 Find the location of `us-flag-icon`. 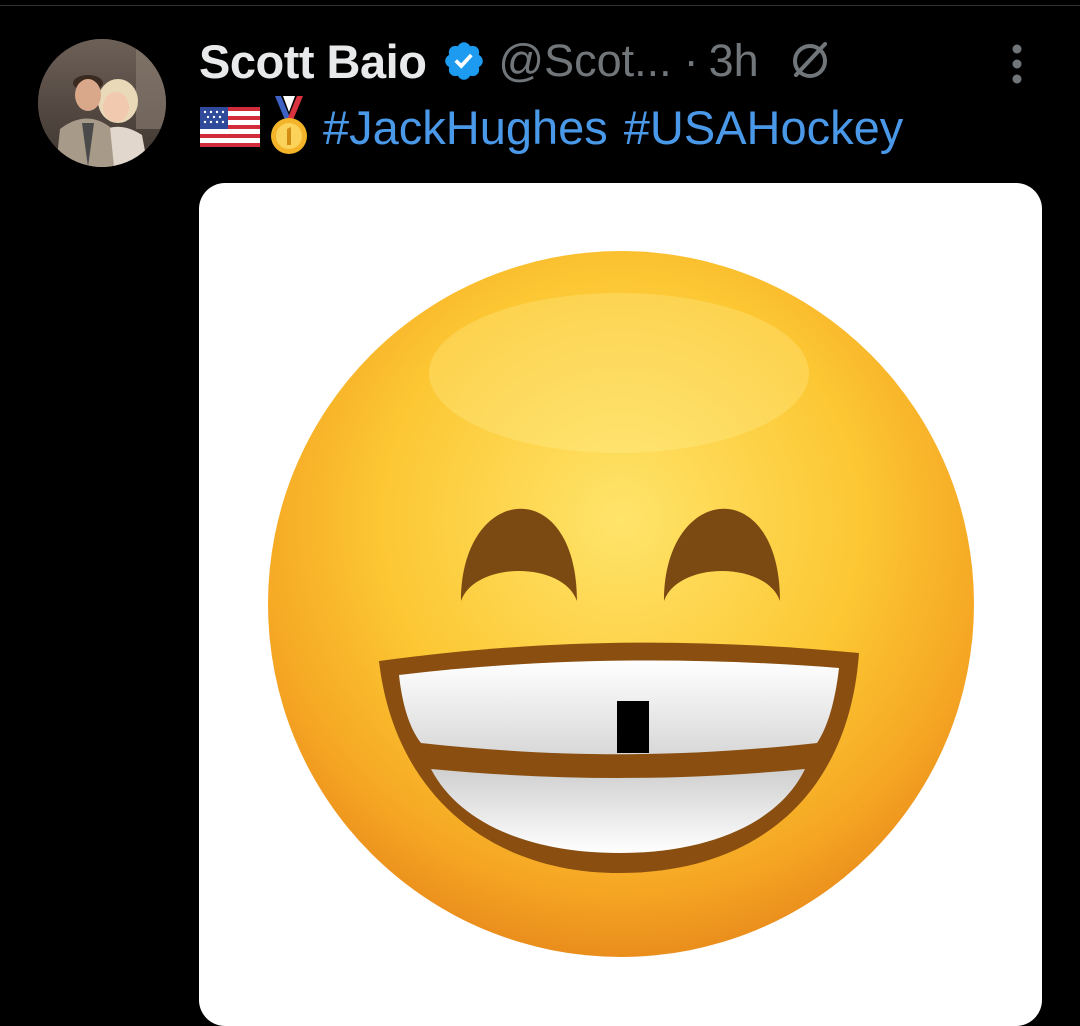

us-flag-icon is located at coordinates (230, 127).